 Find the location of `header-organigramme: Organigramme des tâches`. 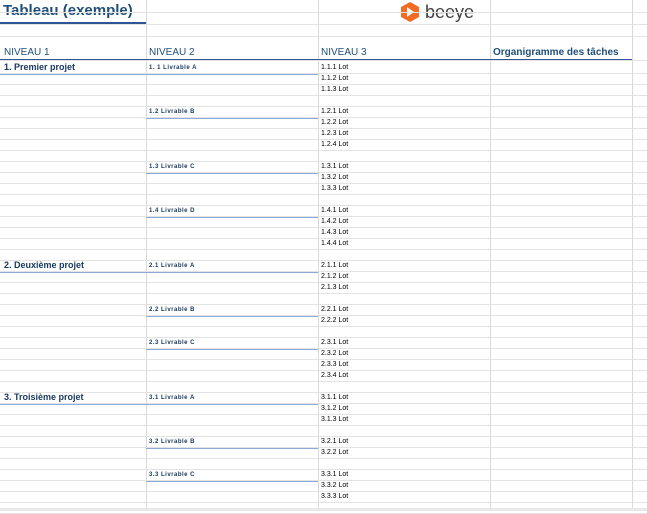

header-organigramme: Organigramme des tâches is located at coordinates (556, 52).